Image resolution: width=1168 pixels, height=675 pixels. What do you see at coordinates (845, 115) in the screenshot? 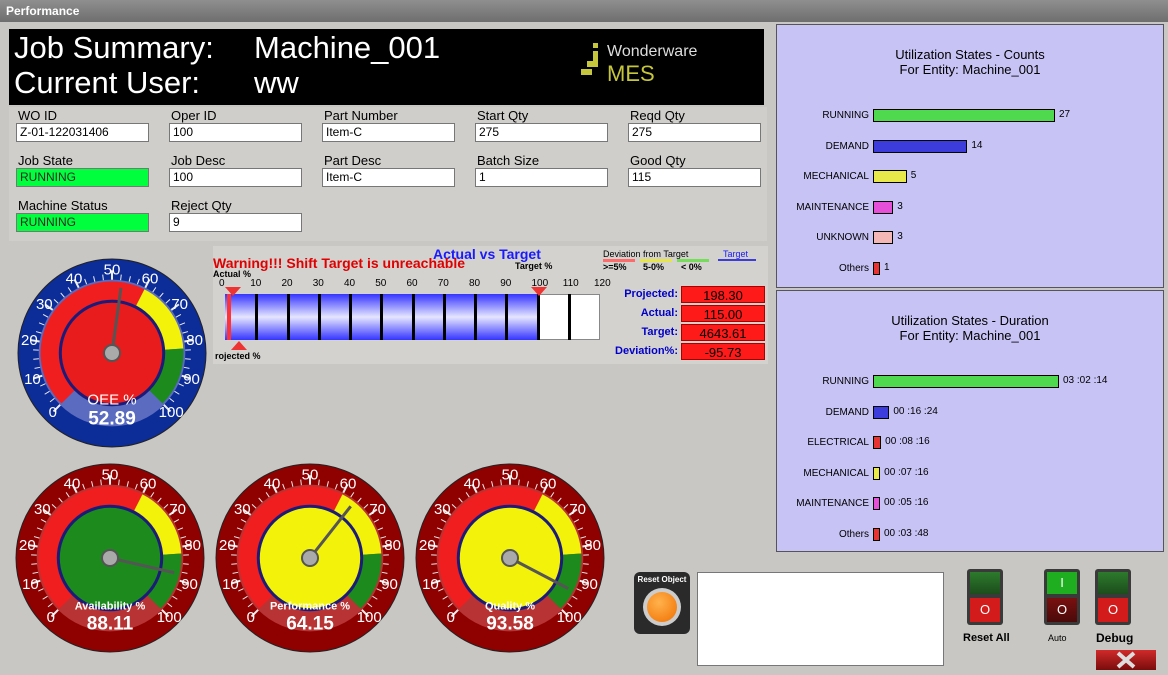
I see `chart-row-label: RUNNING` at bounding box center [845, 115].